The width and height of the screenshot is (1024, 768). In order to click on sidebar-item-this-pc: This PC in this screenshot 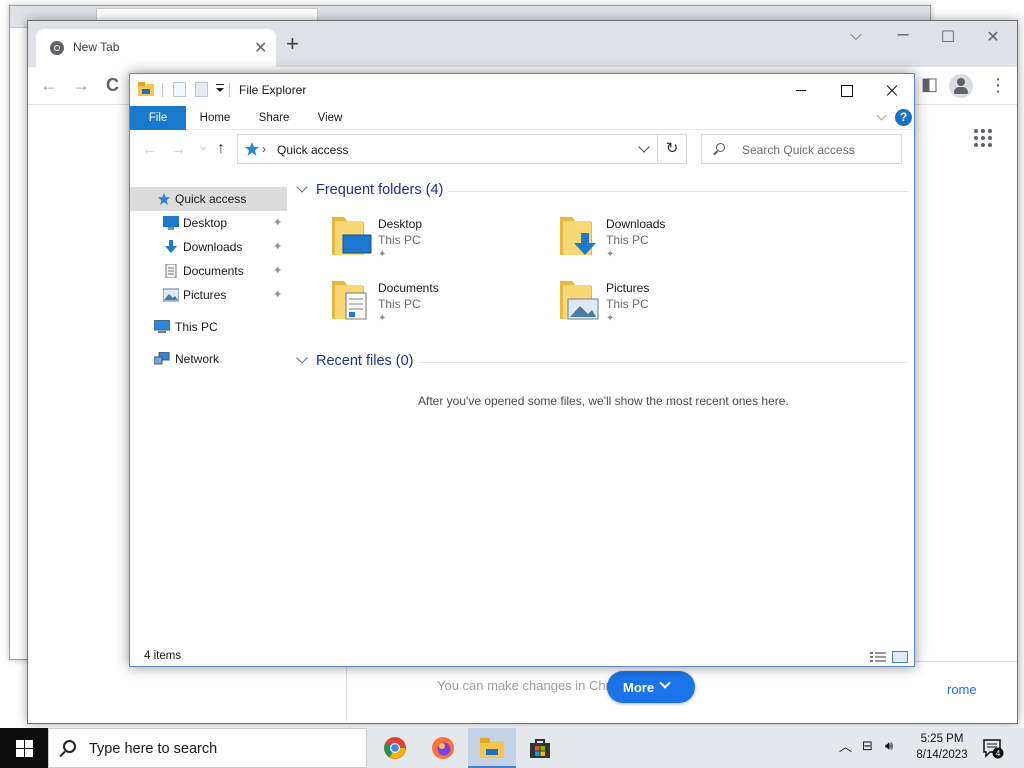, I will do `click(208, 327)`.